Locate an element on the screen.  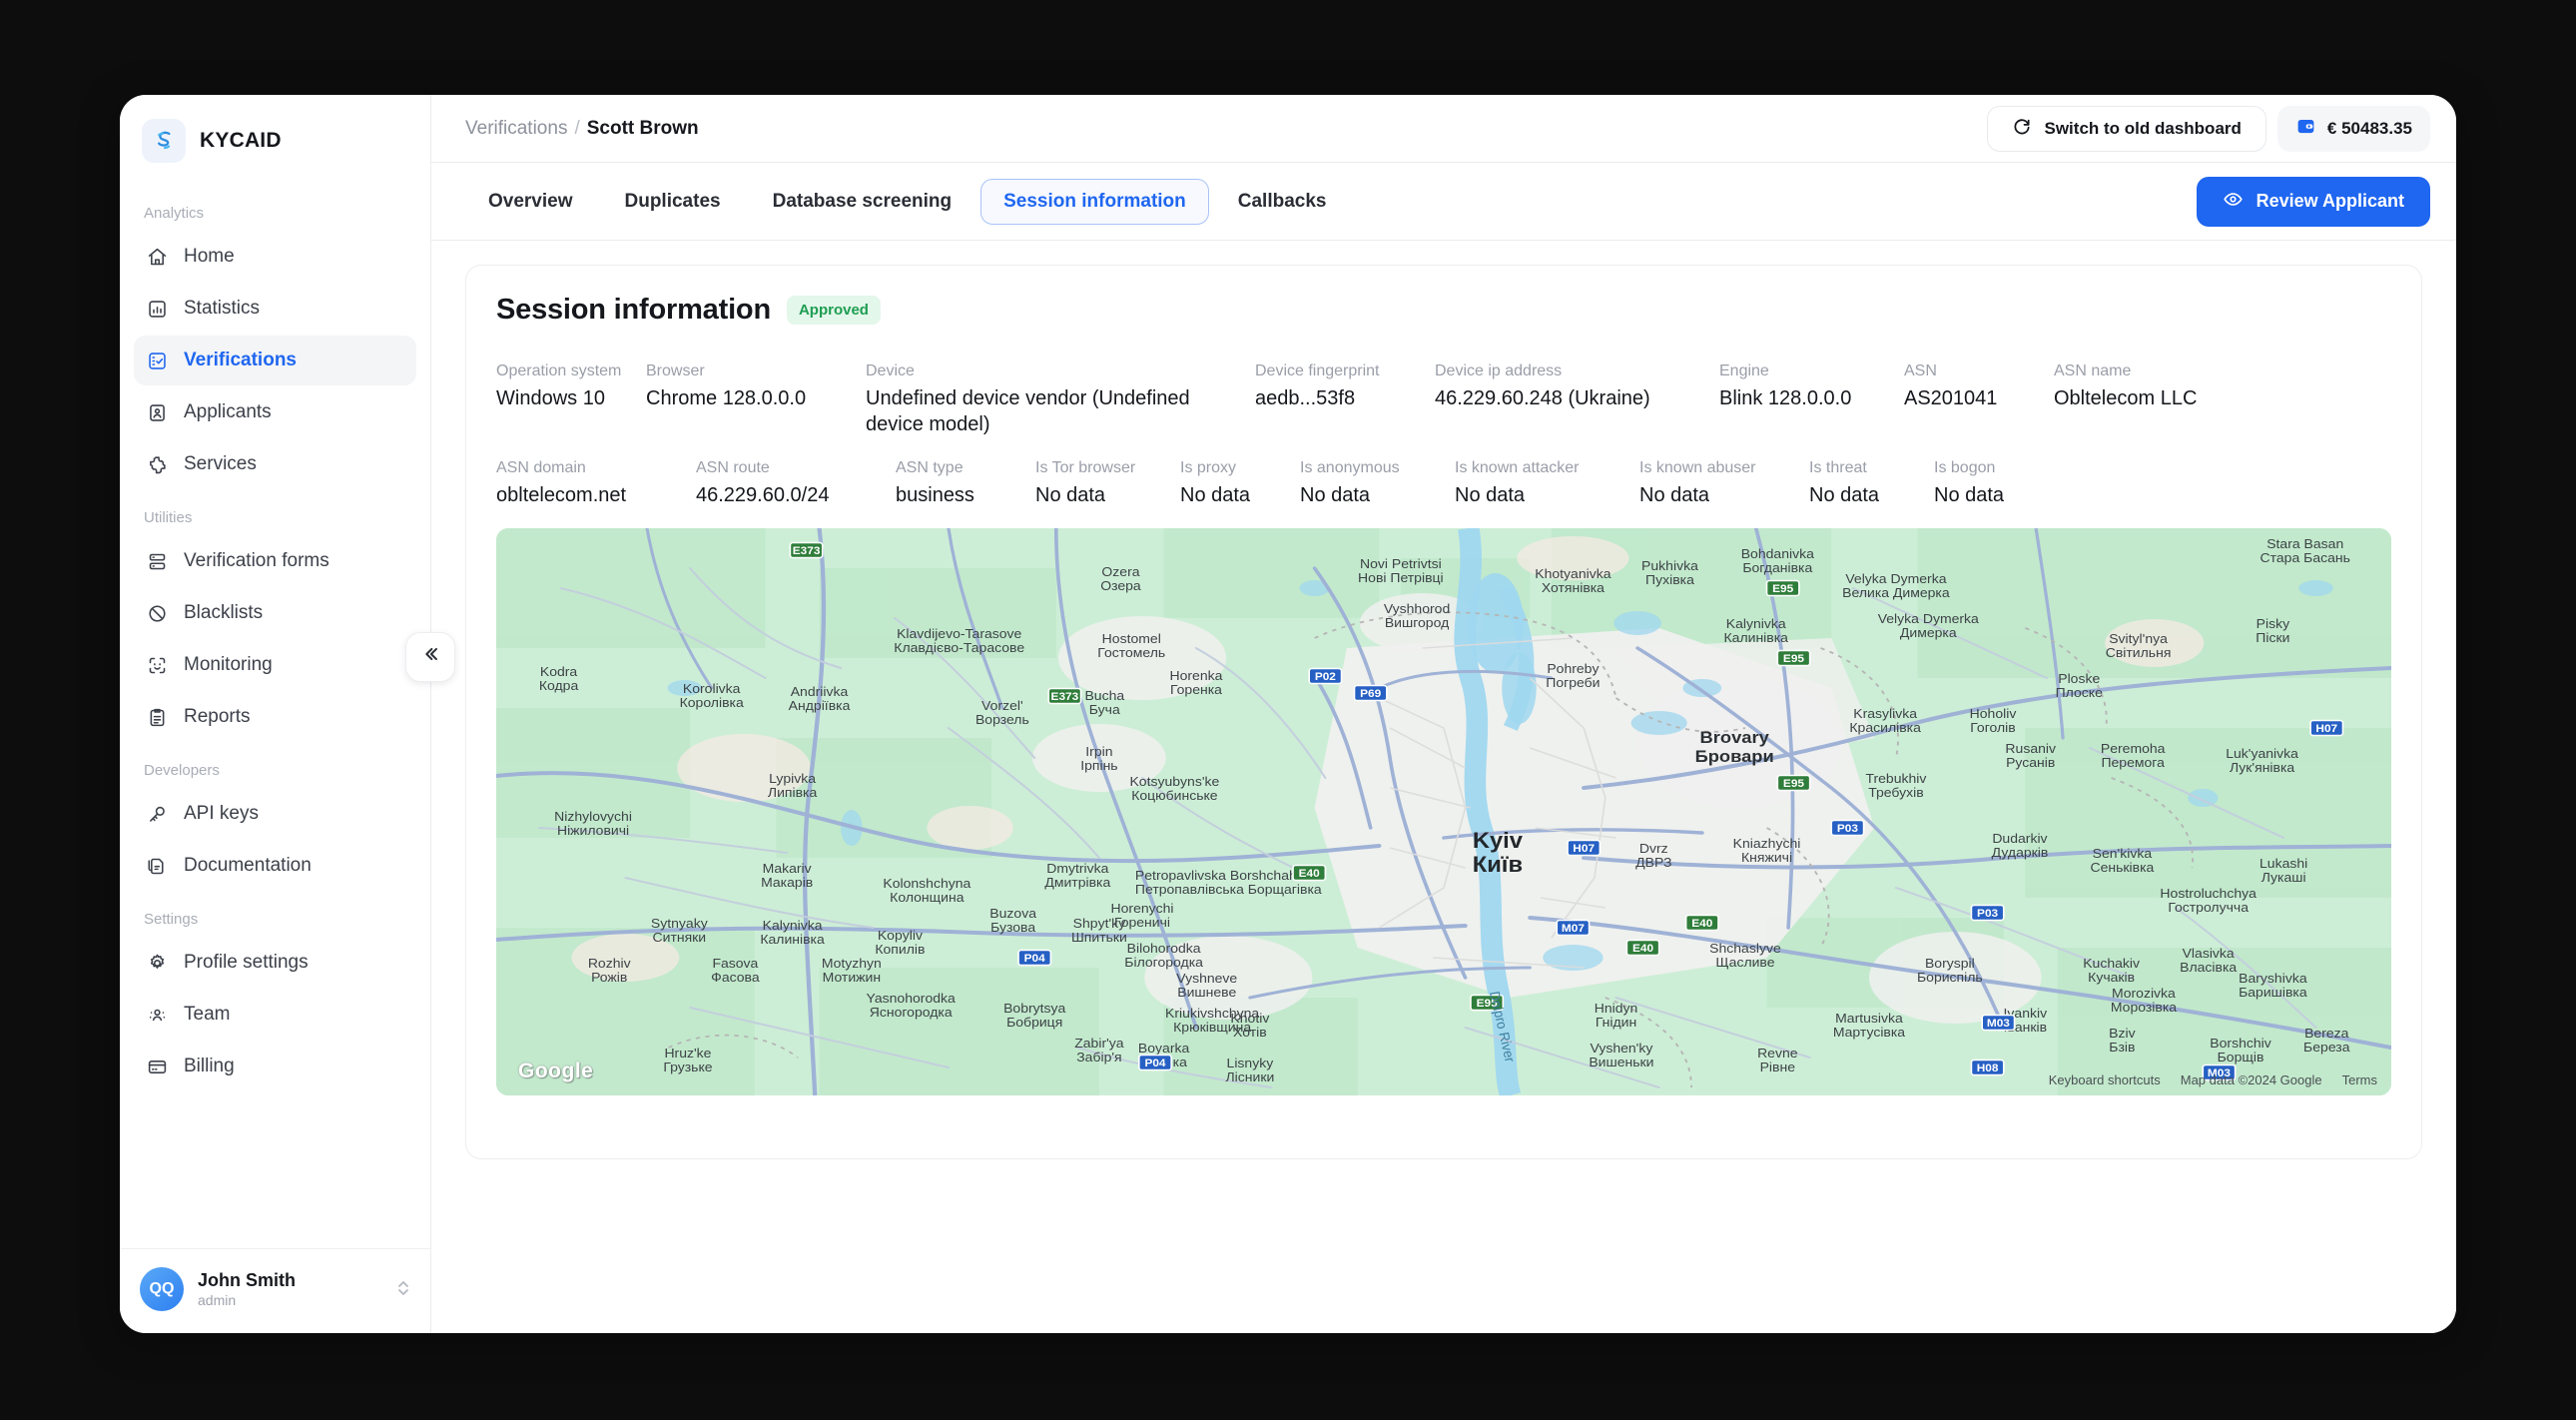
road-shield-e95: E95 is located at coordinates (1793, 784).